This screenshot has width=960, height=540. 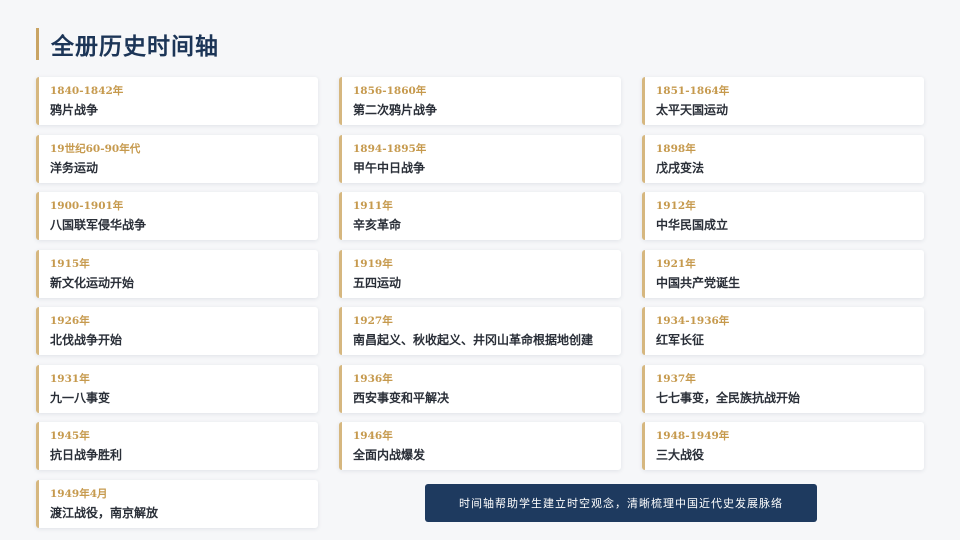 I want to click on timeline-event: 辛亥革命, so click(x=377, y=225).